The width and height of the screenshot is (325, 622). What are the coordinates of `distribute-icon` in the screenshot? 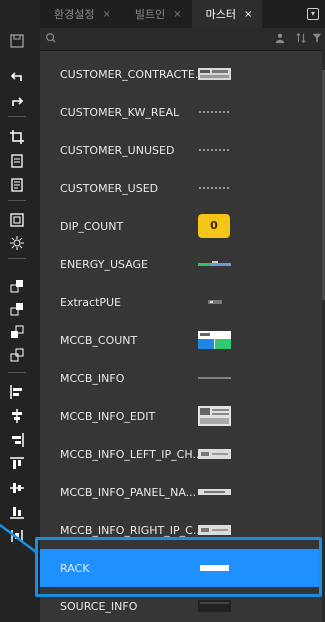 It's located at (17, 536).